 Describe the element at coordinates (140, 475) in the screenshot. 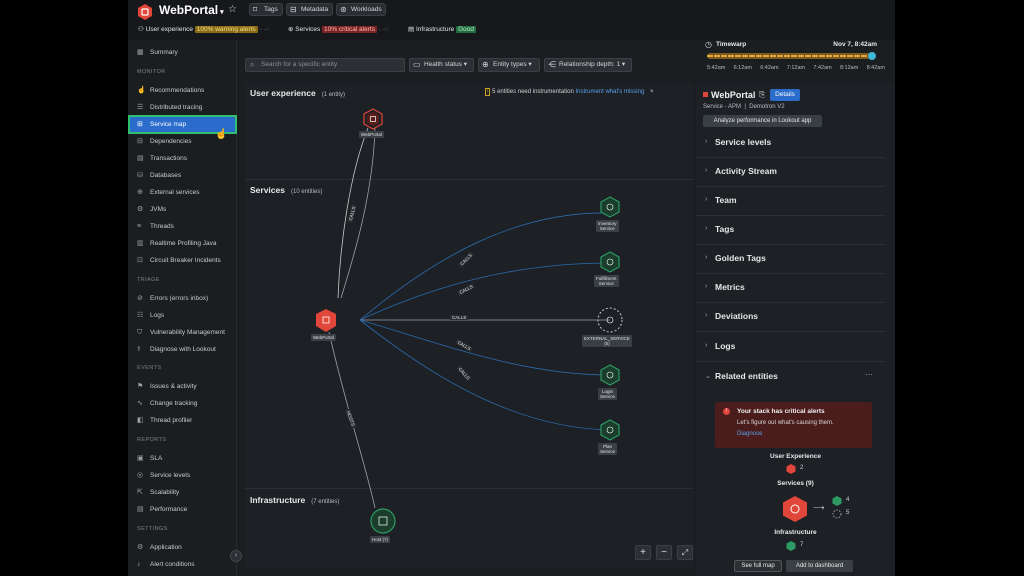

I see `service-levels-icon: ◎` at that location.